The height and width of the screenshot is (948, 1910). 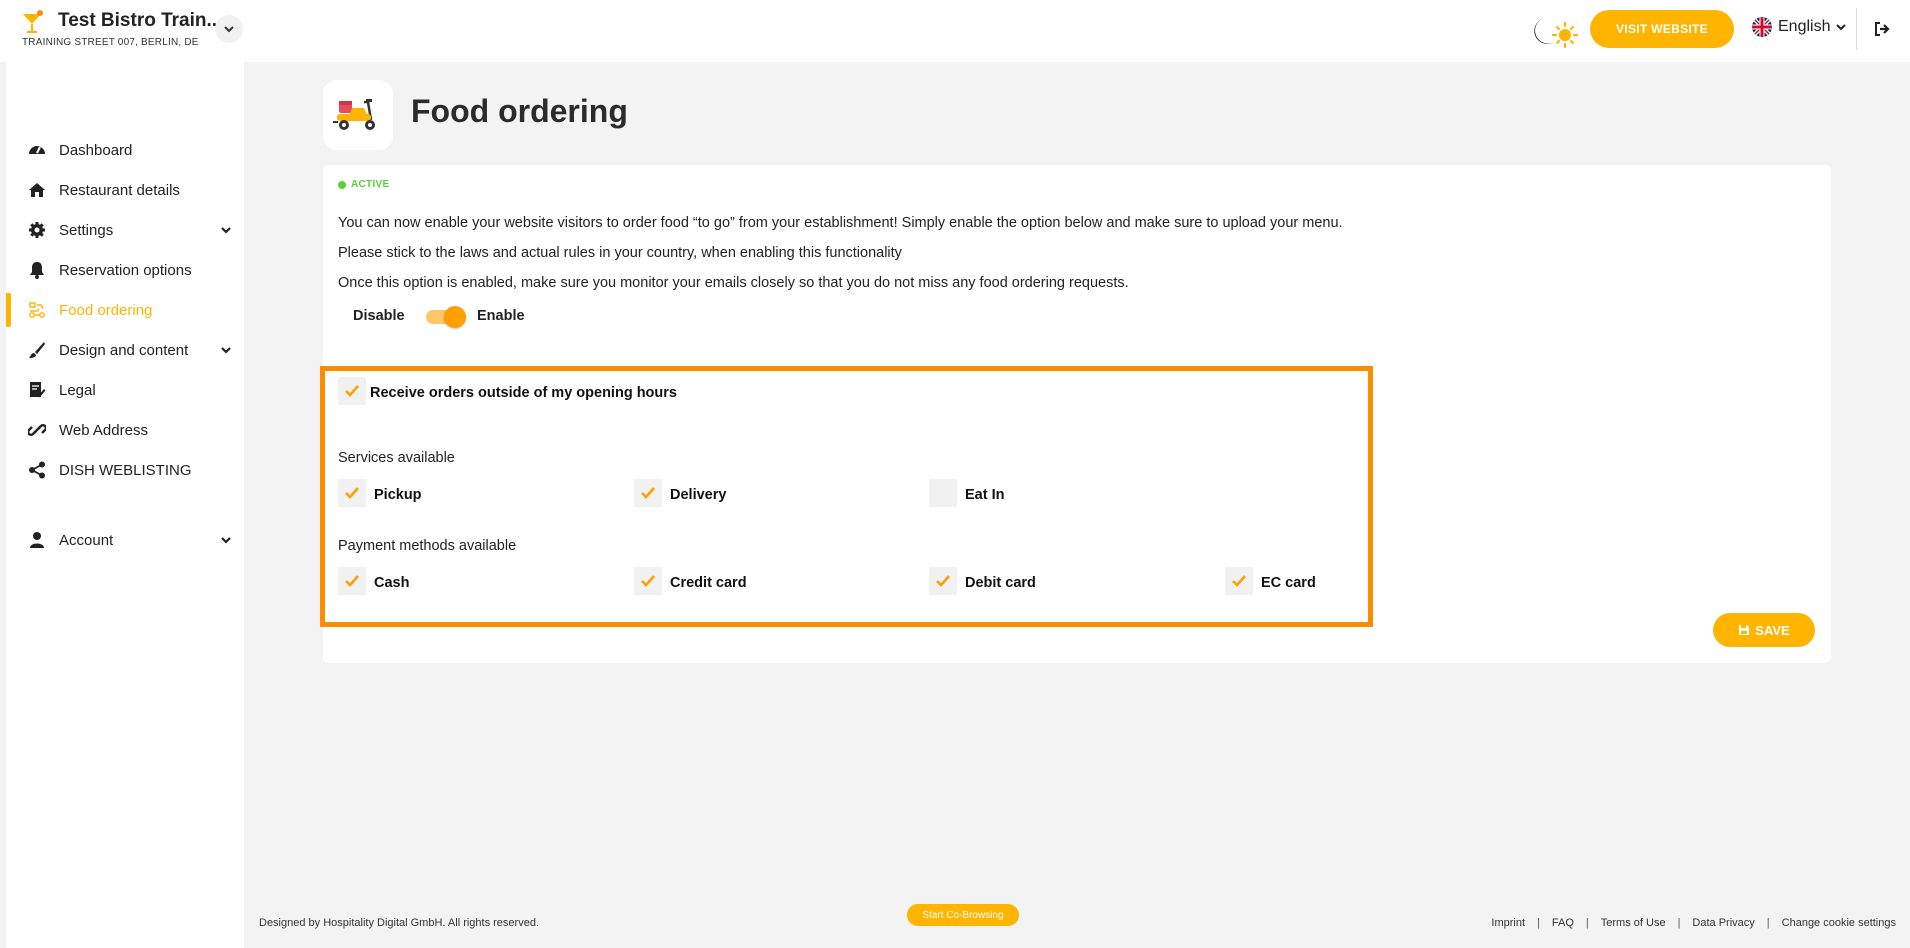 I want to click on sidebar-item-reservation-options: Reservation options, so click(x=125, y=270).